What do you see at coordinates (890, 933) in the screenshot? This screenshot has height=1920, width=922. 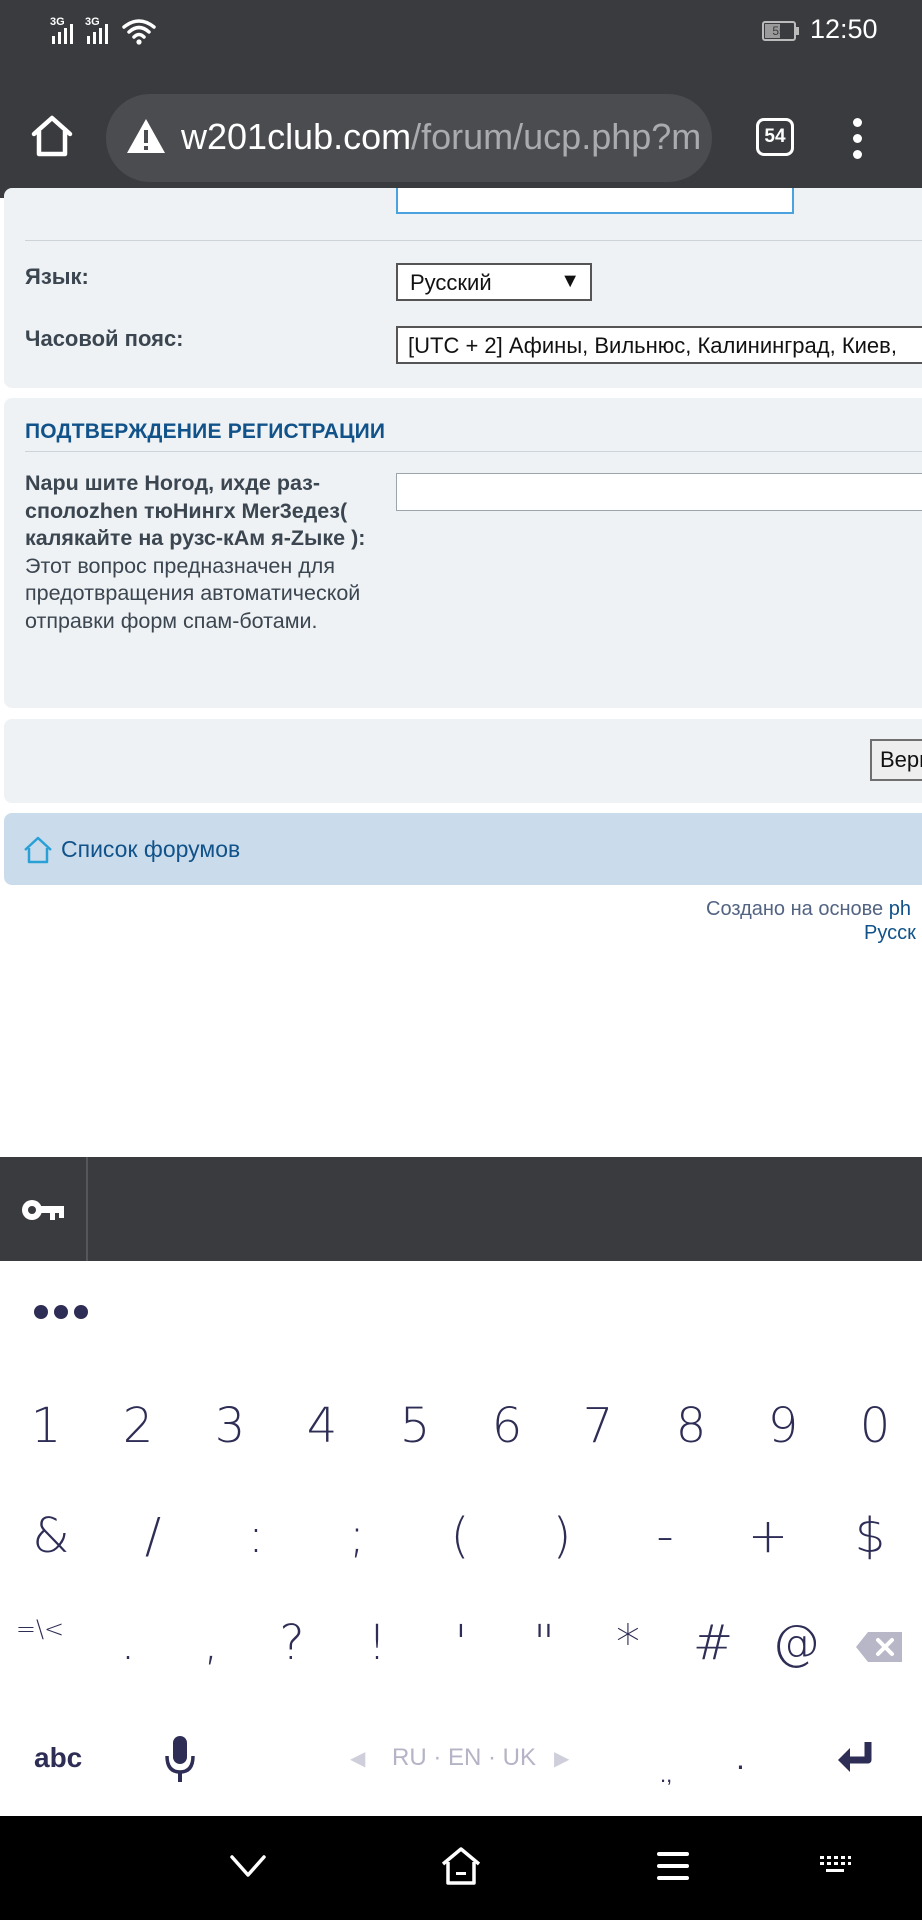 I see `footer-language-link: Русск` at bounding box center [890, 933].